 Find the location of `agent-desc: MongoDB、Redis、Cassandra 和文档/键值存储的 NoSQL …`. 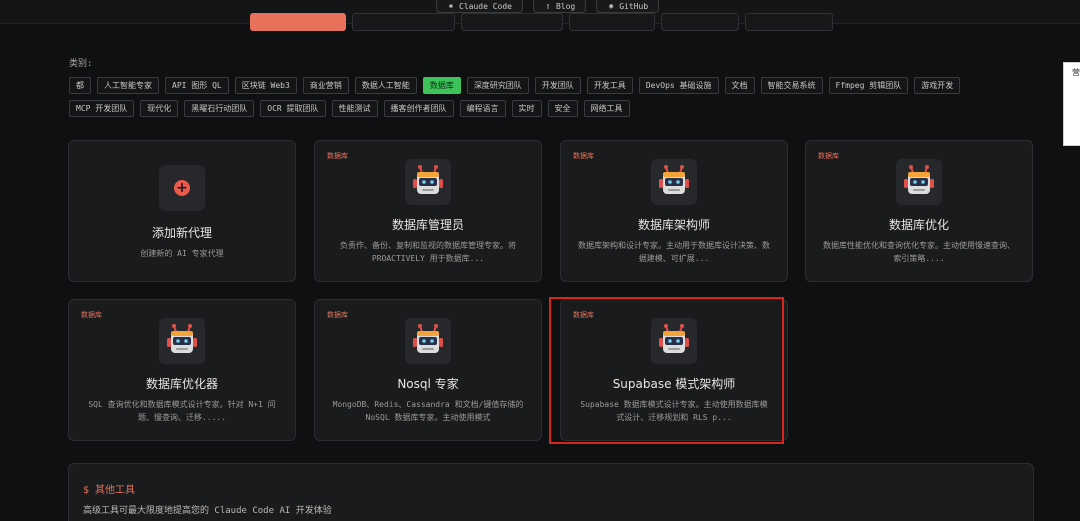

agent-desc: MongoDB、Redis、Cassandra 和文档/键值存储的 NoSQL … is located at coordinates (428, 411).